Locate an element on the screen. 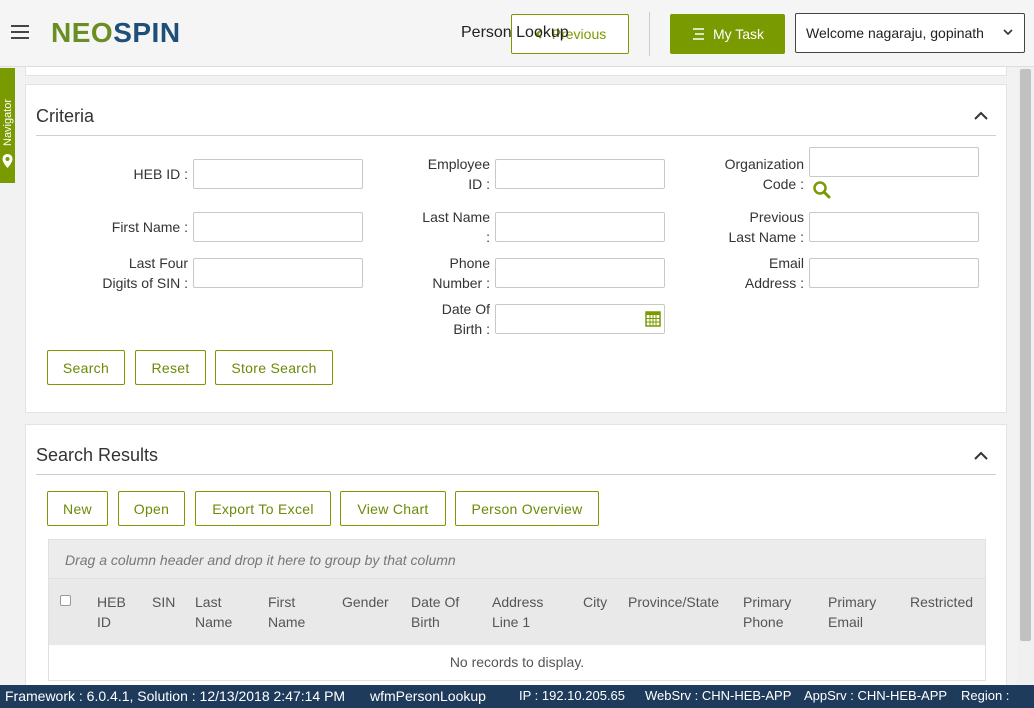 The width and height of the screenshot is (1034, 708). organization-code-label-line2: Code : is located at coordinates (783, 184).